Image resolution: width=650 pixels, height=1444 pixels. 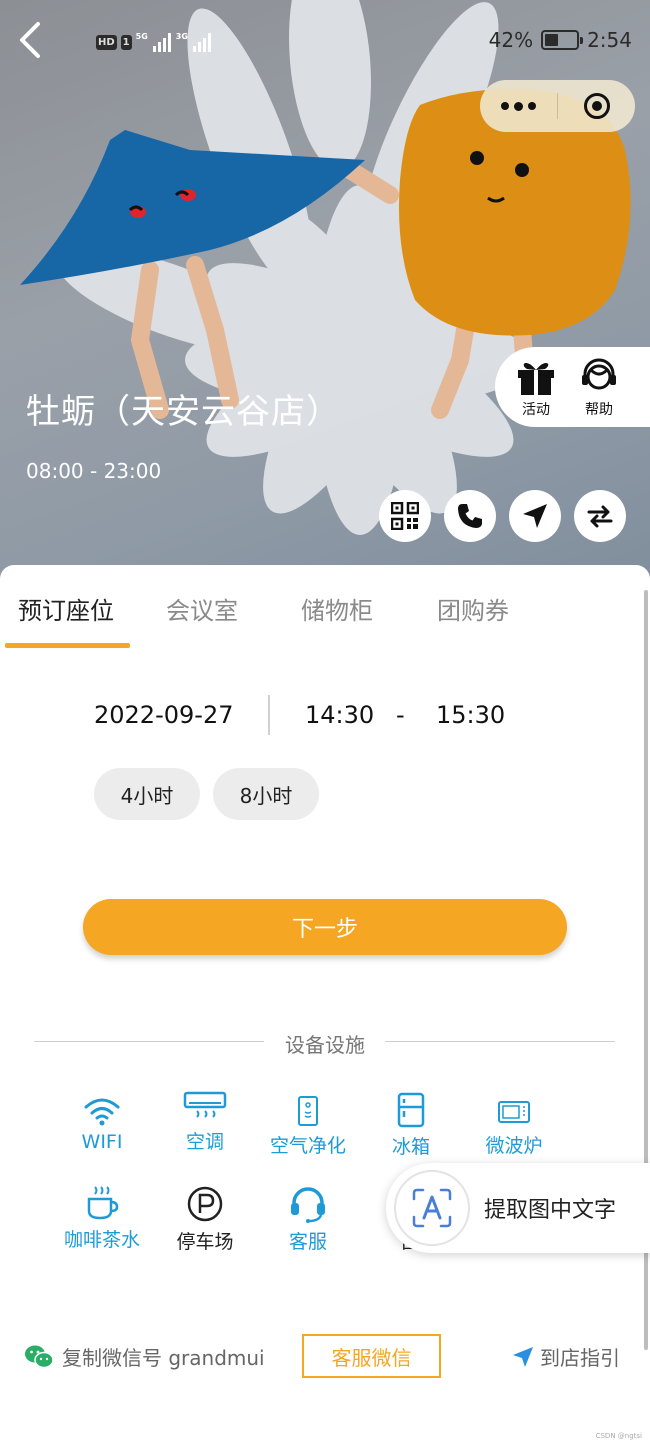 I want to click on facility-customer-service: 客服, so click(x=308, y=1219).